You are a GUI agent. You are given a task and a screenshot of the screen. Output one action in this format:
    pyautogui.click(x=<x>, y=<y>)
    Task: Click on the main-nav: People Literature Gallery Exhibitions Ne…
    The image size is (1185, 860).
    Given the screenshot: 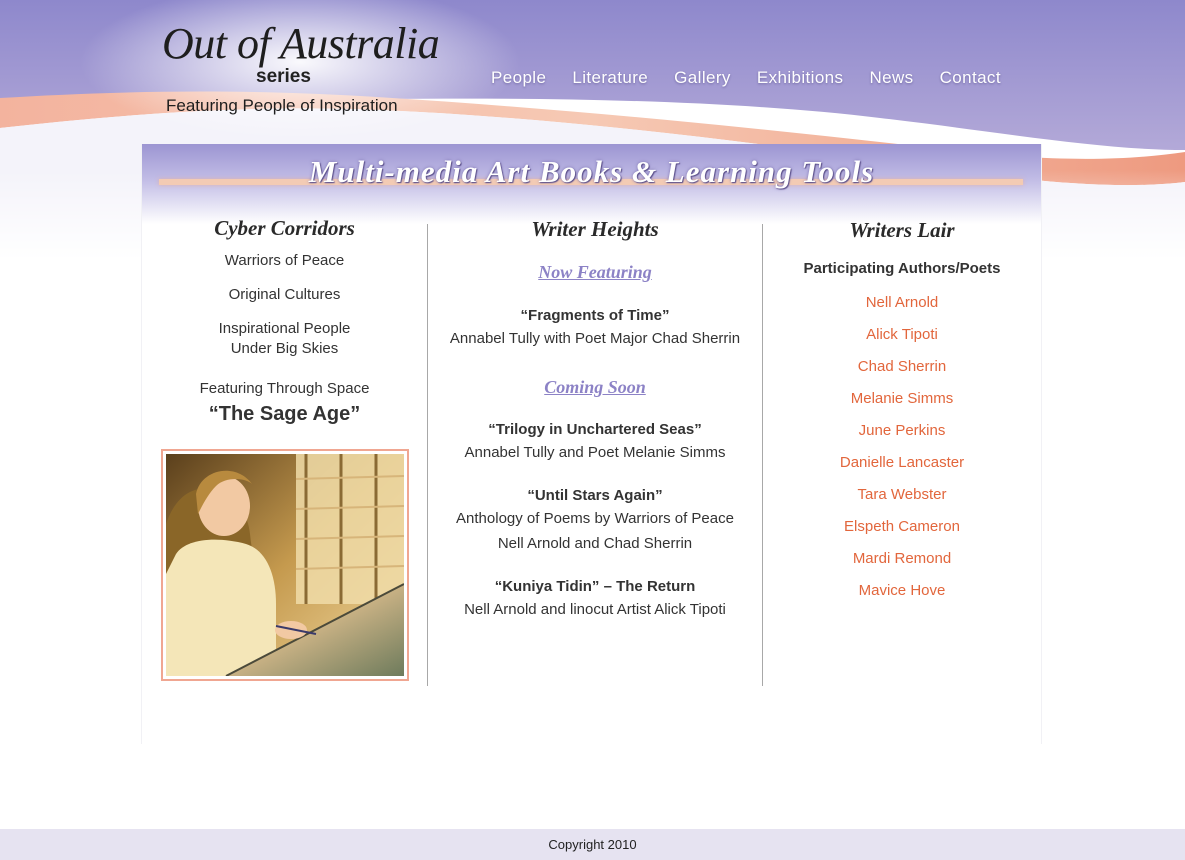 What is the action you would take?
    pyautogui.click(x=746, y=78)
    